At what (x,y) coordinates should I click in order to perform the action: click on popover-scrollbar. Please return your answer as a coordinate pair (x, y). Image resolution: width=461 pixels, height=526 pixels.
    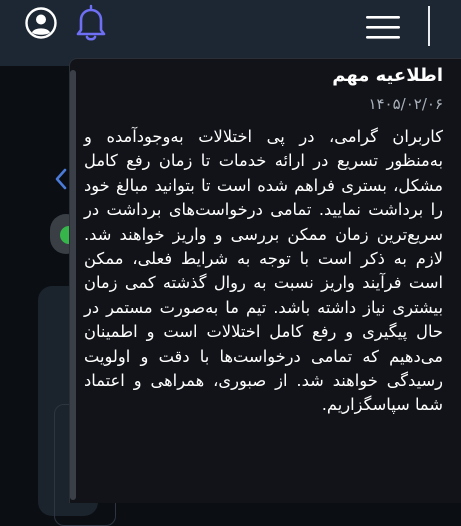
    Looking at the image, I should click on (73, 285).